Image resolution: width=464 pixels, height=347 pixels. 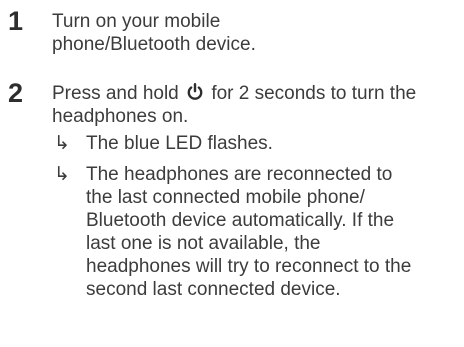 What do you see at coordinates (16, 93) in the screenshot?
I see `step-number: 2` at bounding box center [16, 93].